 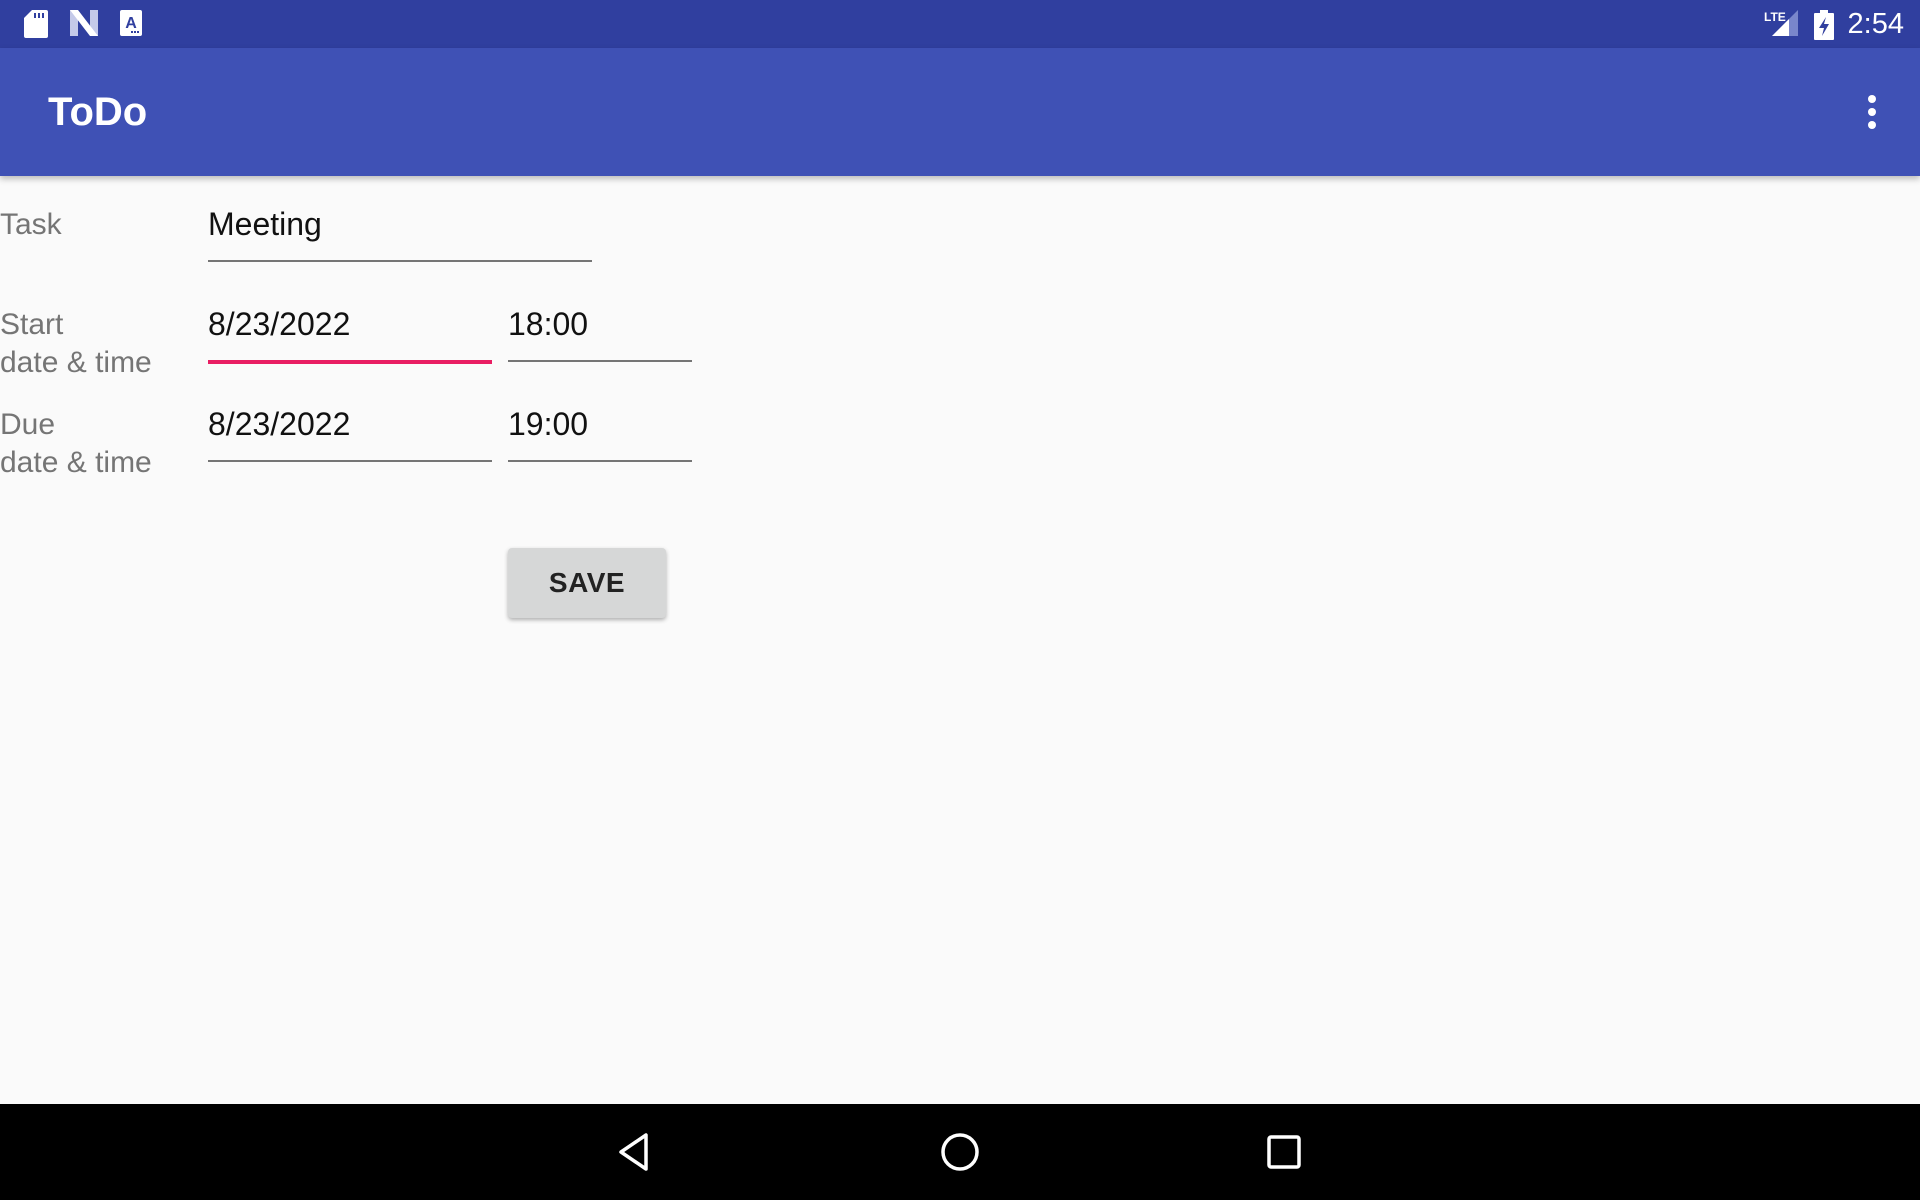 I want to click on svg-text: A, so click(x=131, y=23).